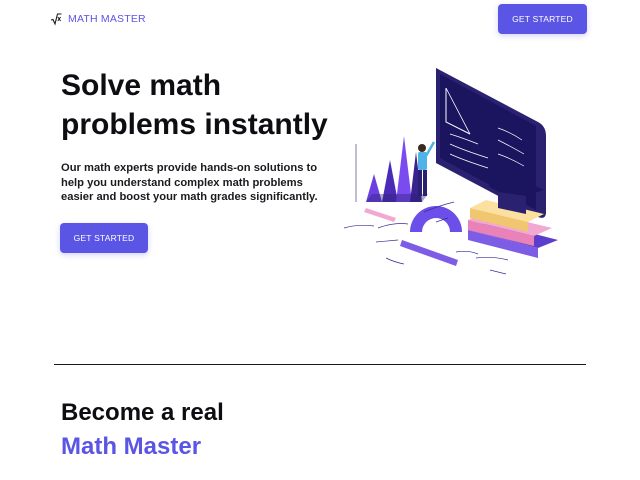  I want to click on cone-chart, so click(391, 169).